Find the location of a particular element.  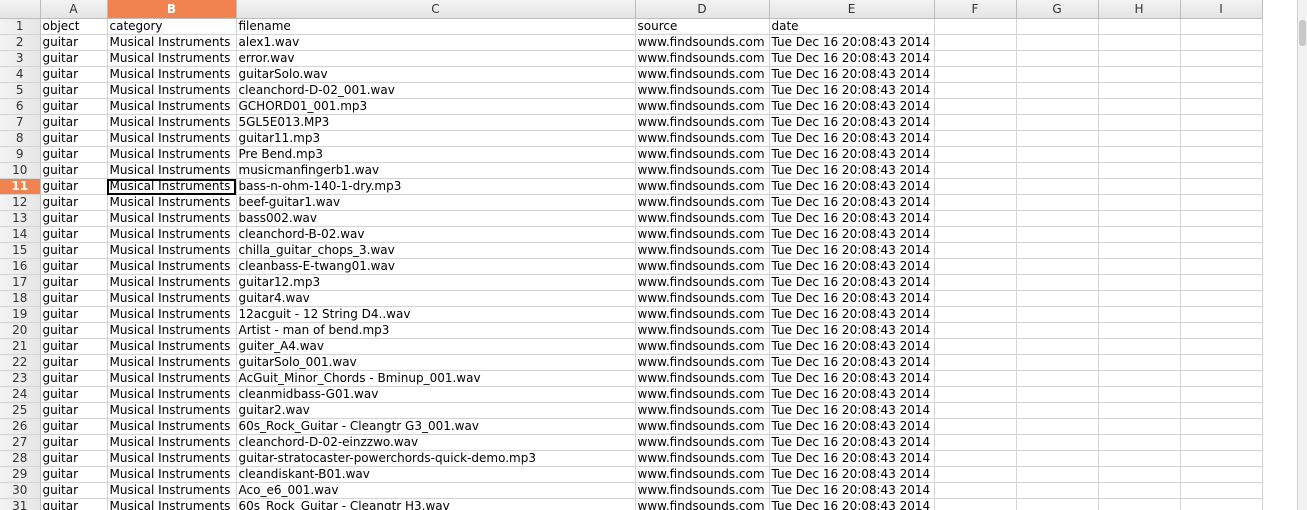

cell-a2: guitar is located at coordinates (74, 42).